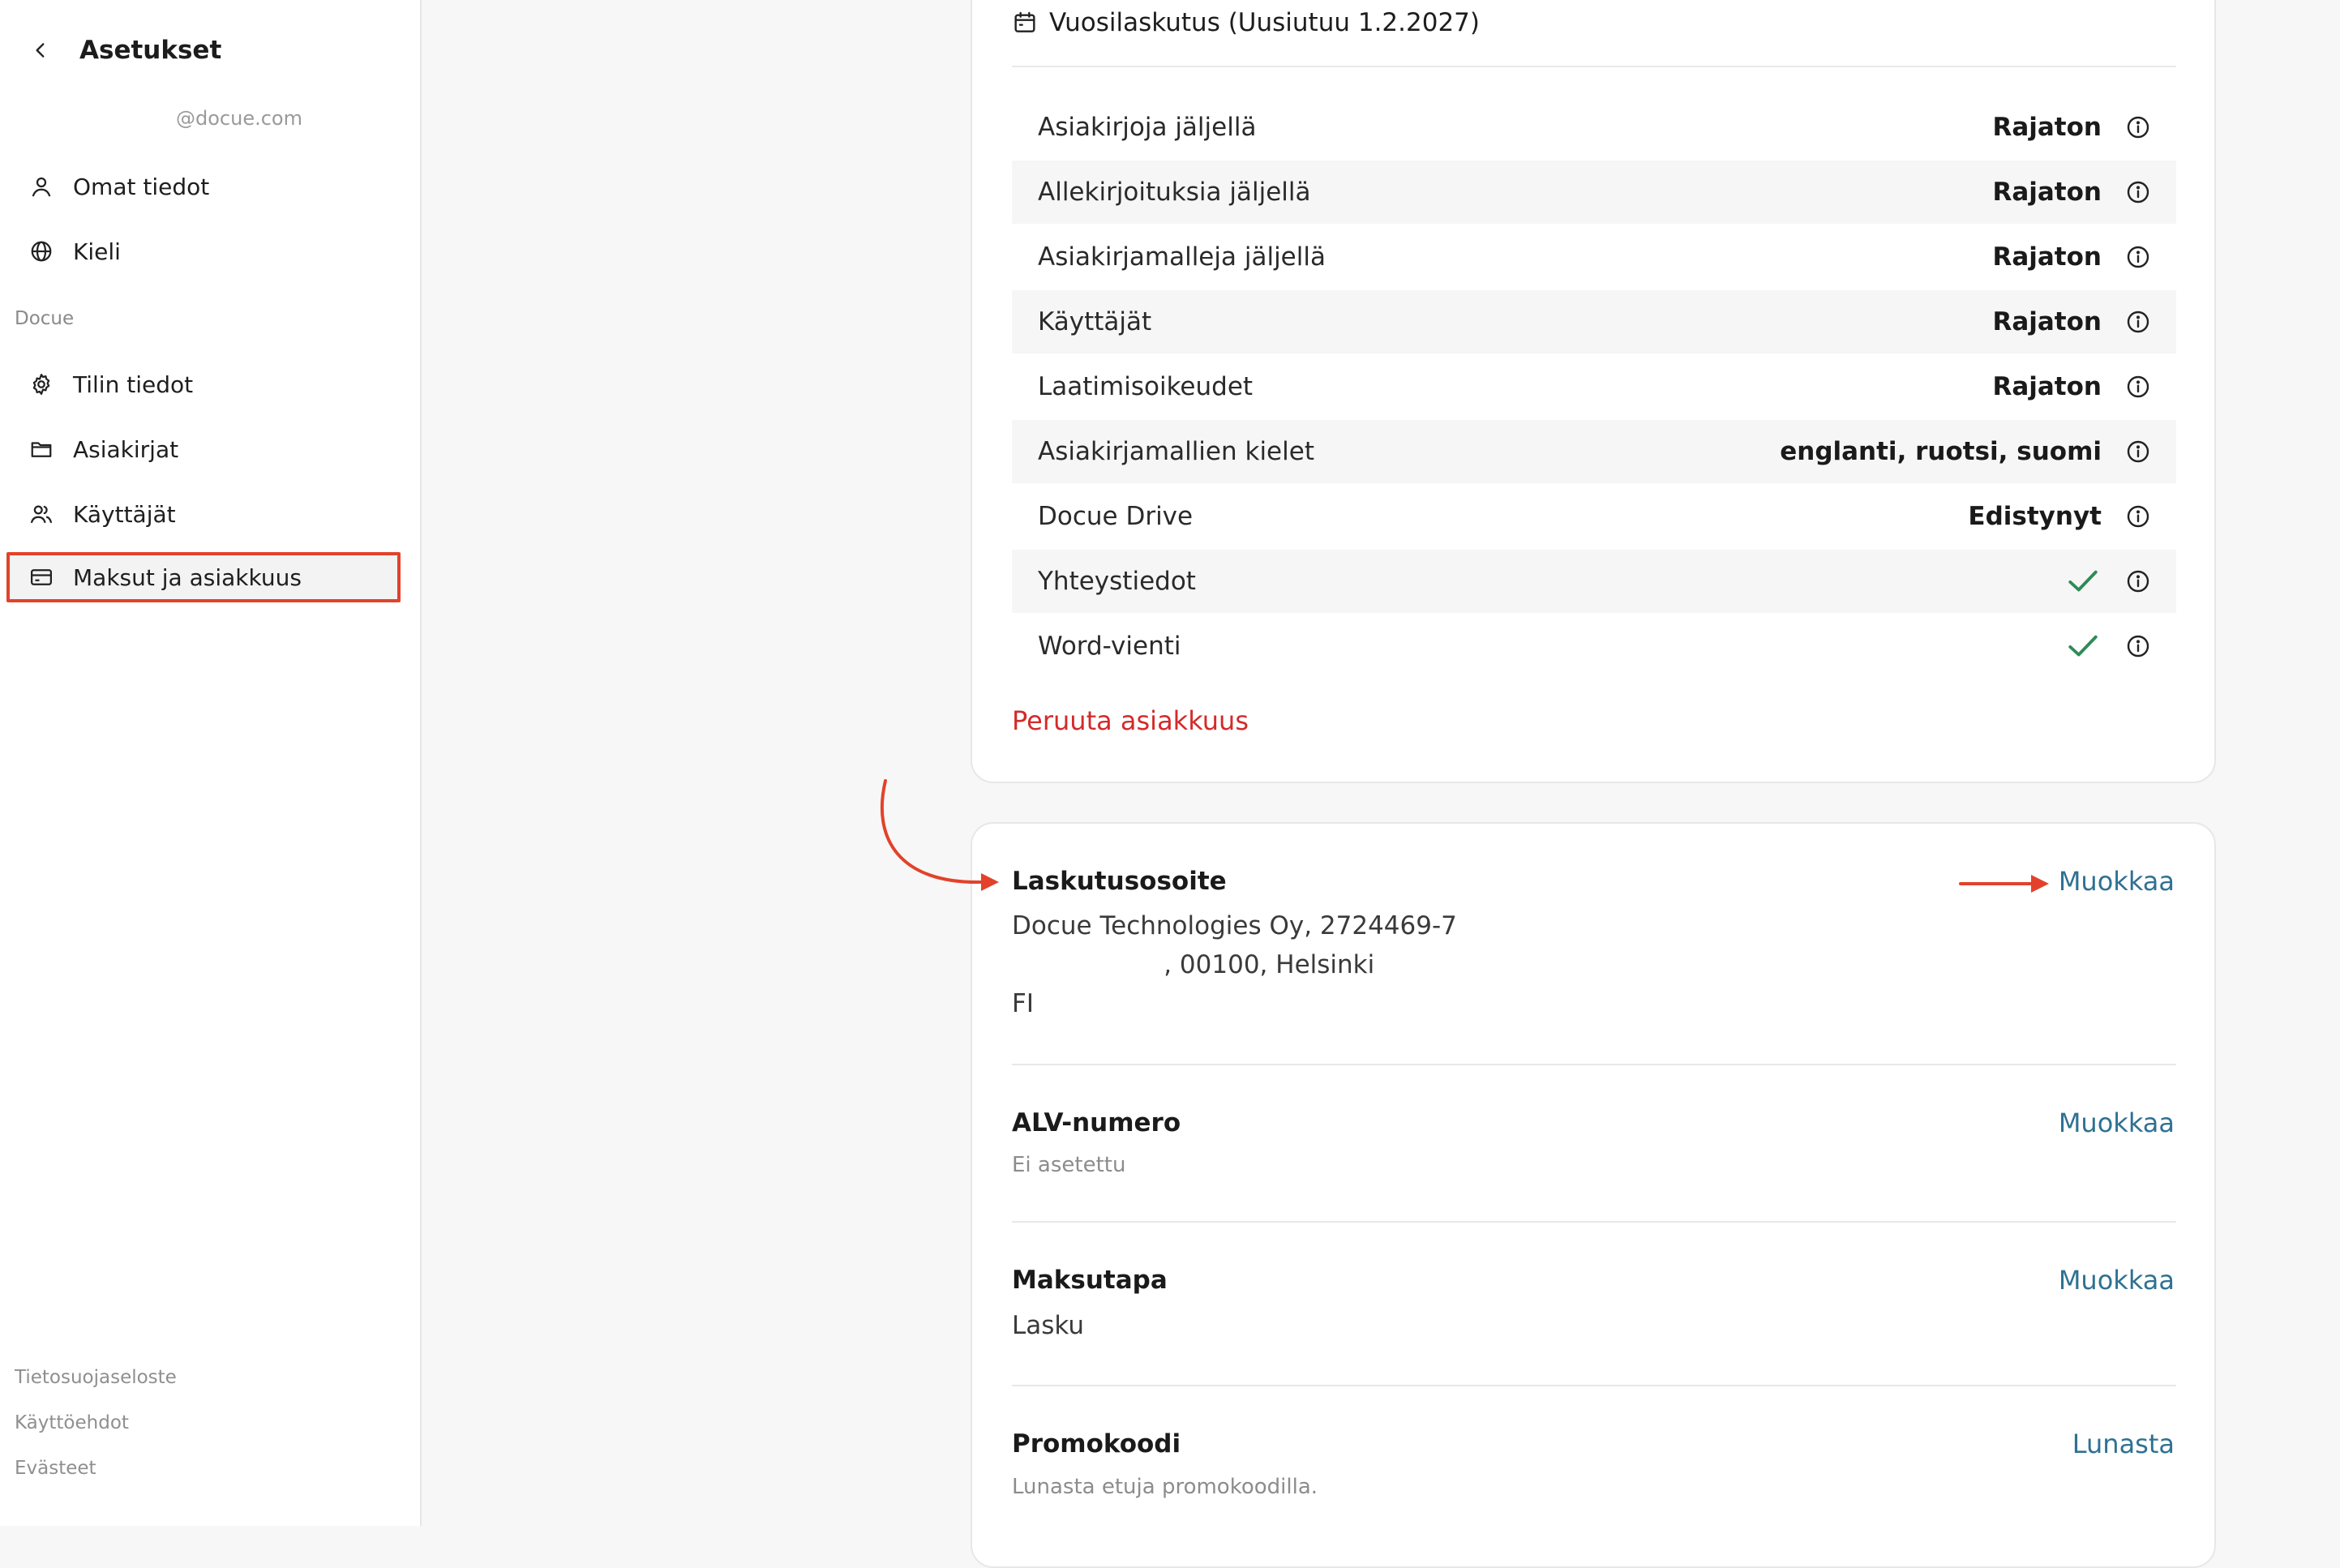 The width and height of the screenshot is (2340, 1568). Describe the element at coordinates (1095, 321) in the screenshot. I see `feature-name: Käyttäjät` at that location.